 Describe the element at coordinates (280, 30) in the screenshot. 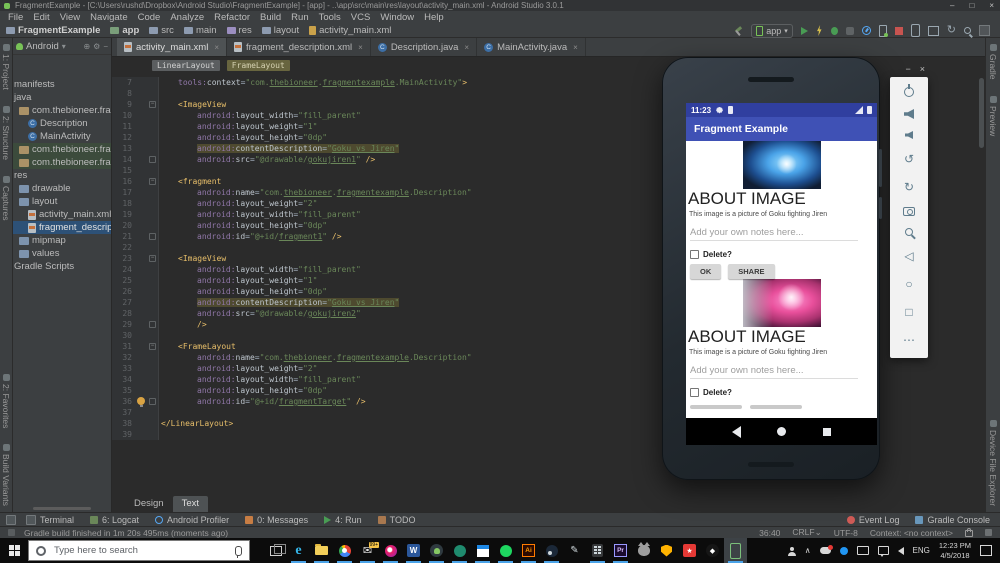

I see `breadcrumb-layout: layout` at that location.